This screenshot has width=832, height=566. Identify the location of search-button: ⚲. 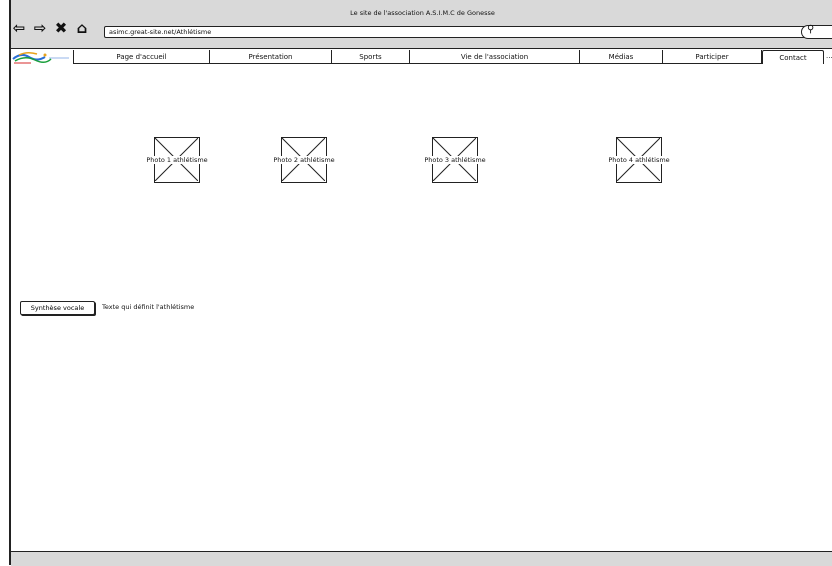
(816, 31).